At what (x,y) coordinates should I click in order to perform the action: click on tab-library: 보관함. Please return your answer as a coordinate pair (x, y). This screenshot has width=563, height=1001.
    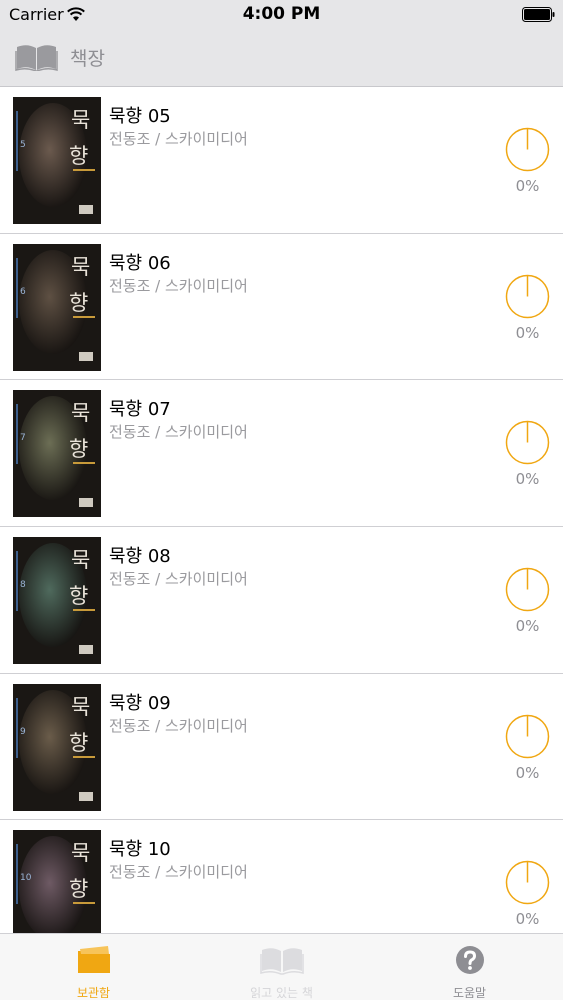
    Looking at the image, I should click on (93, 967).